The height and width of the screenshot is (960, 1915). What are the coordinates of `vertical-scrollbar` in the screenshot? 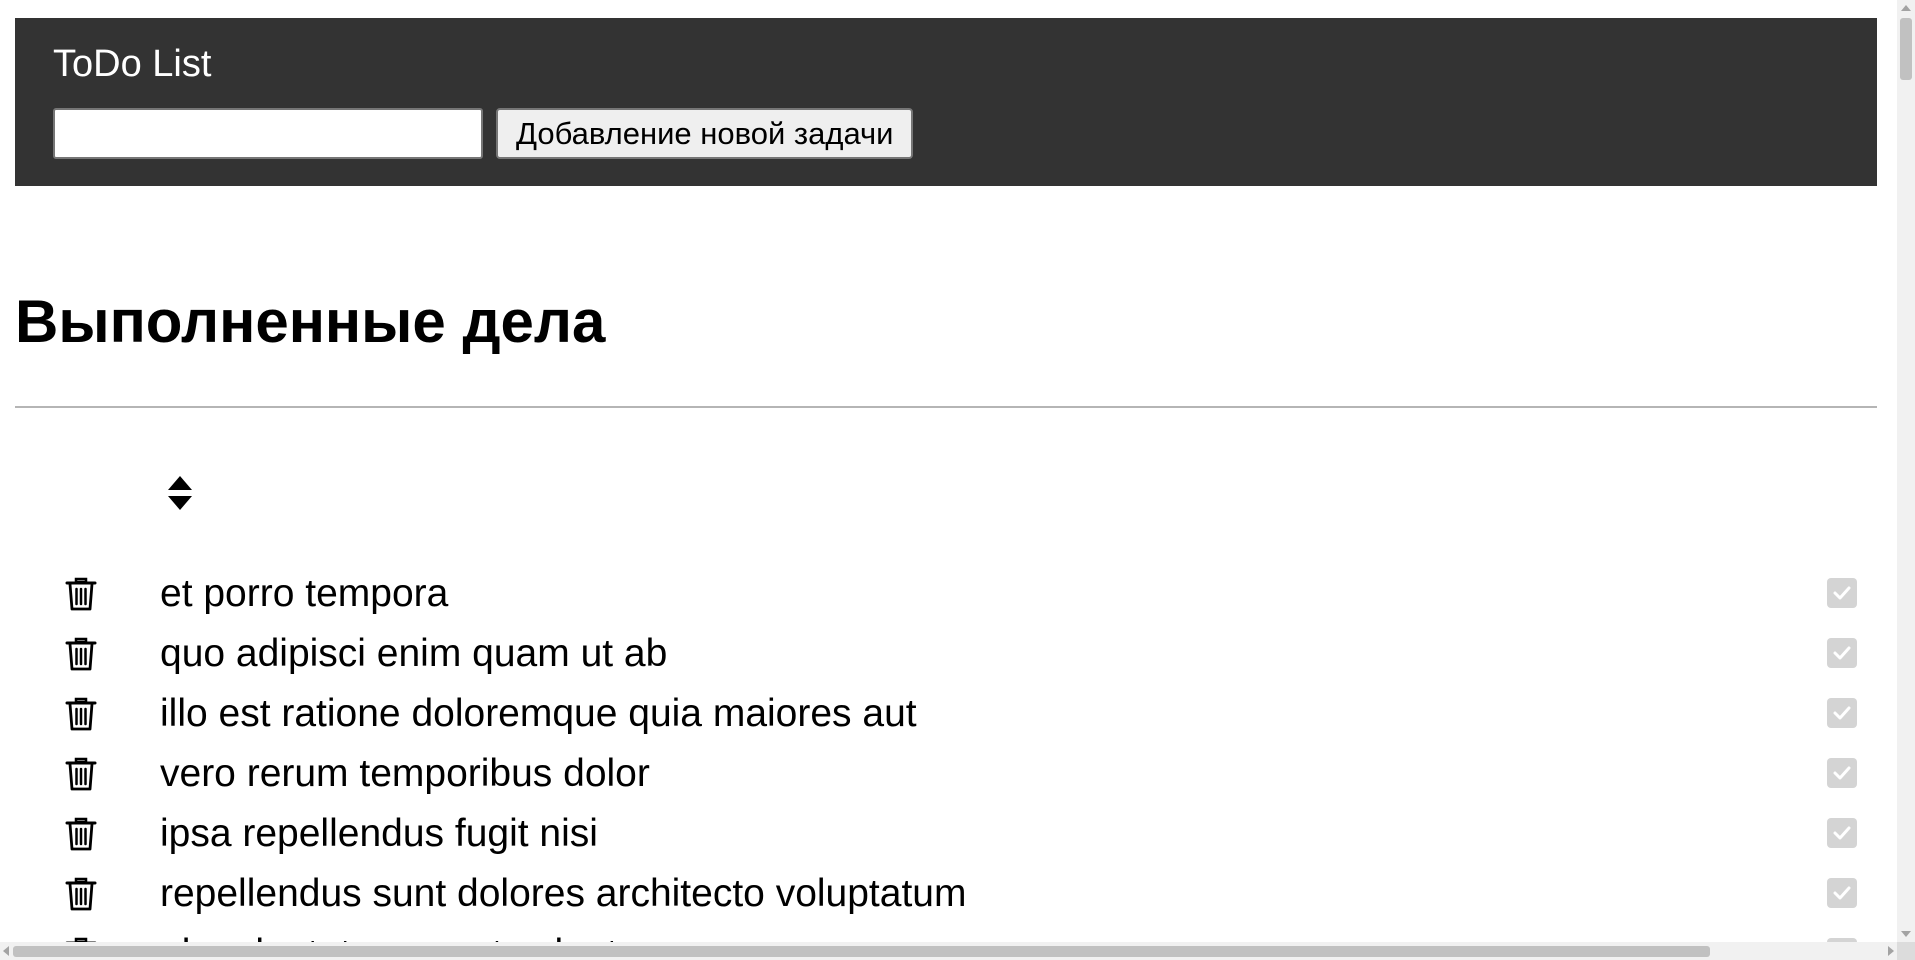 It's located at (1906, 471).